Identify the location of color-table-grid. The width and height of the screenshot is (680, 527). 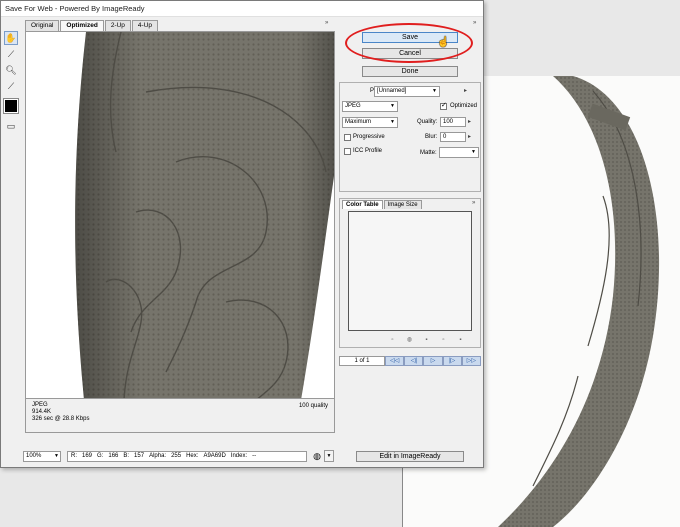
(410, 271).